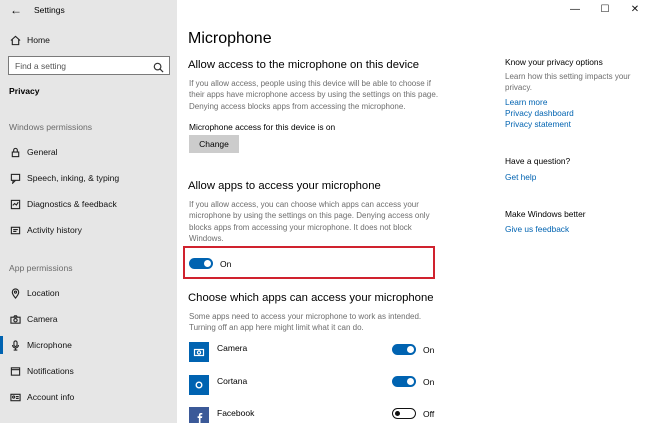  Describe the element at coordinates (15, 230) in the screenshot. I see `history-icon` at that location.